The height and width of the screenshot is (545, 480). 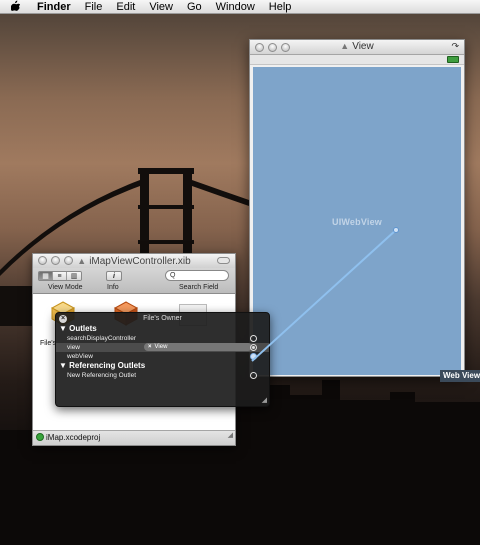 I want to click on menu-go: Go, so click(x=194, y=7).